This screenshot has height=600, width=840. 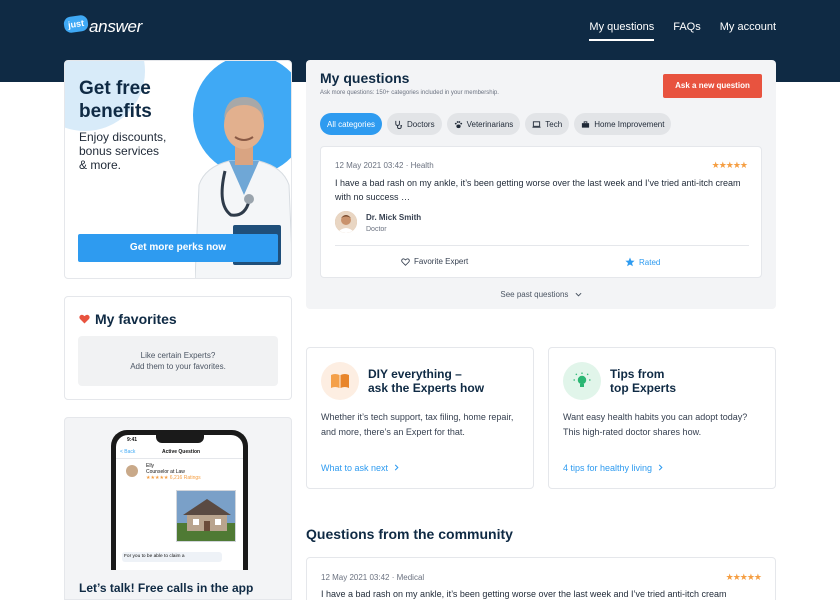 I want to click on category-chip-veterinarians: Veterinarians, so click(x=483, y=124).